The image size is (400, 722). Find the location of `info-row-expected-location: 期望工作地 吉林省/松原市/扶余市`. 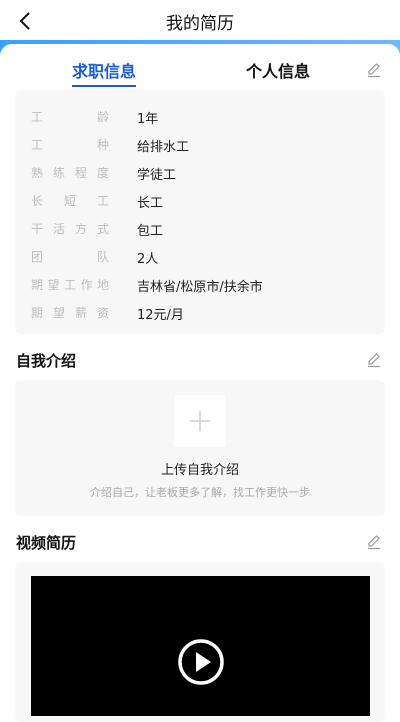

info-row-expected-location: 期望工作地 吉林省/松原市/扶余市 is located at coordinates (200, 286).